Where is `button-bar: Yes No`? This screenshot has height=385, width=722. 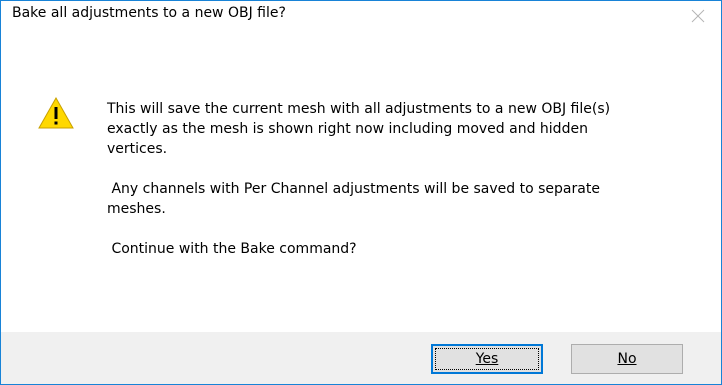
button-bar: Yes No is located at coordinates (361, 358).